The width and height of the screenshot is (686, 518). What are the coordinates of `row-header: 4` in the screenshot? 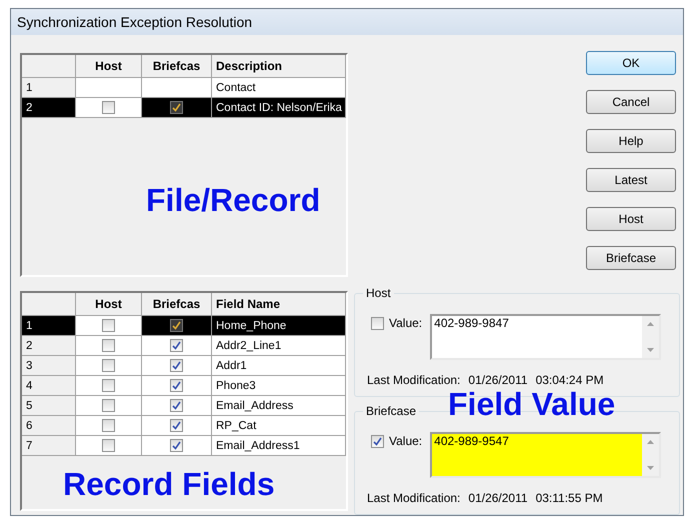 It's located at (49, 385).